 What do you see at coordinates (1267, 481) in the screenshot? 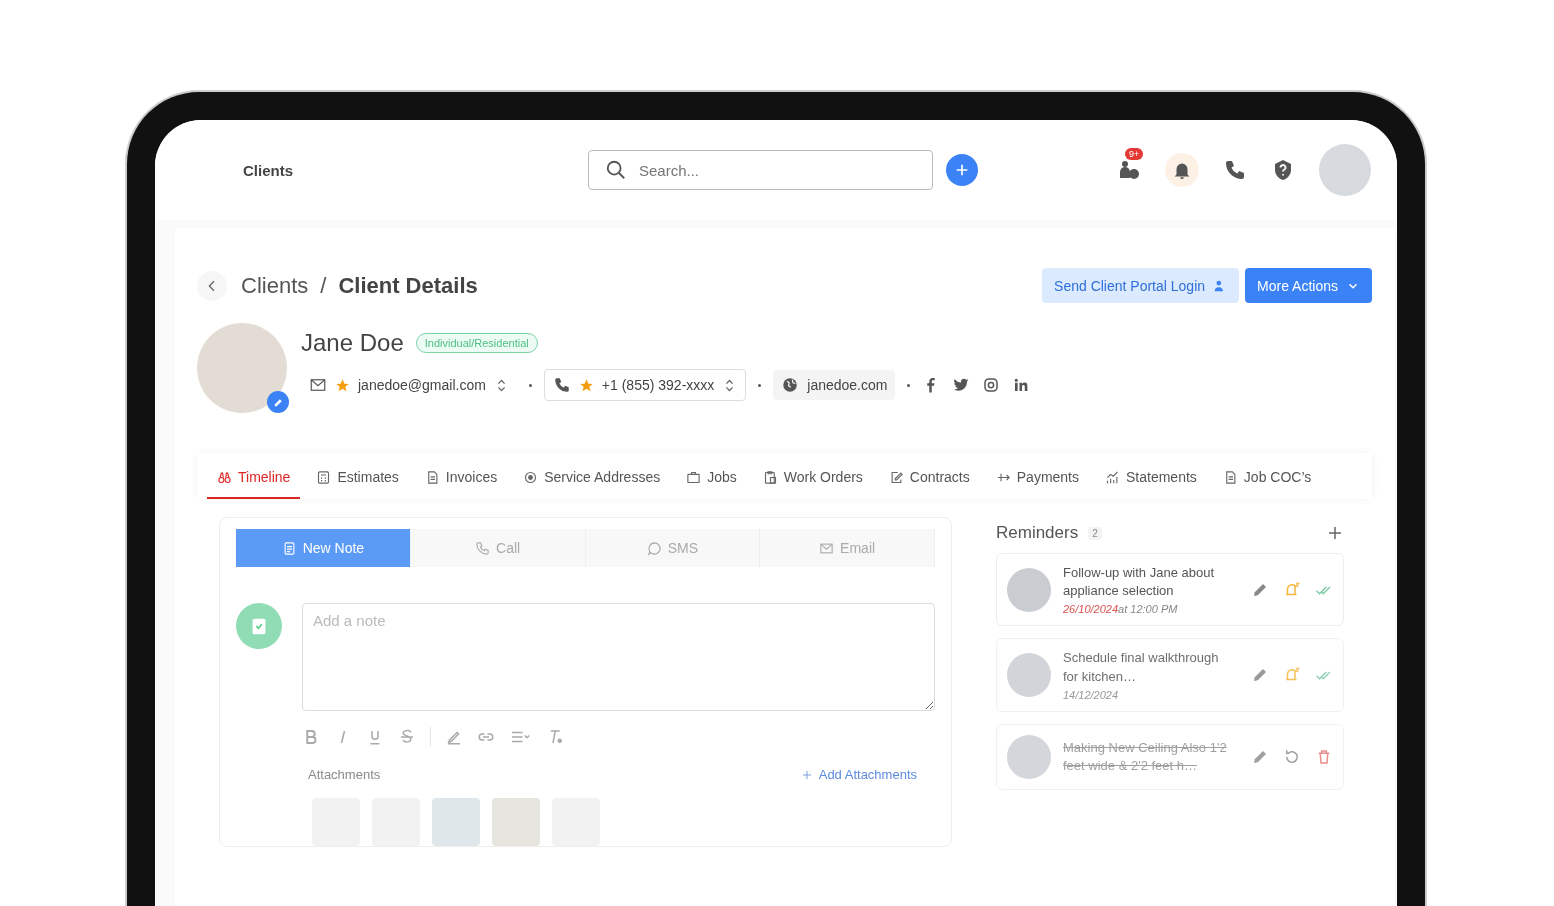
I see `section-tab: Job COC’s` at bounding box center [1267, 481].